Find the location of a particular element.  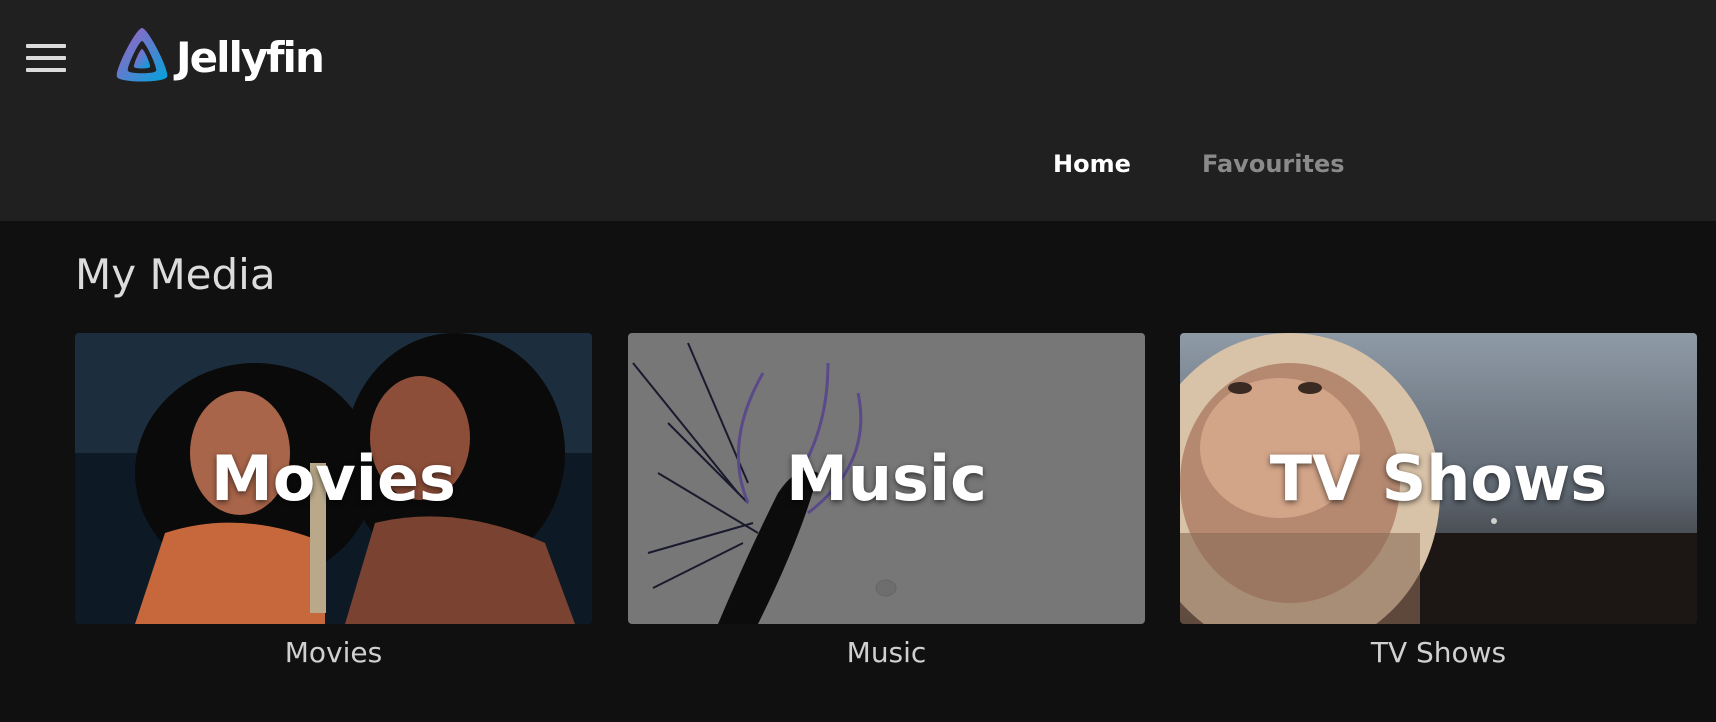

library-card-music: Music Music is located at coordinates (886, 501).